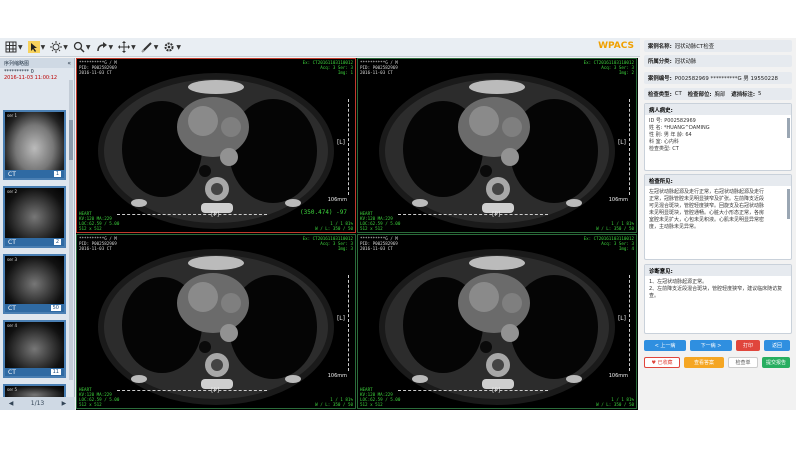 The height and width of the screenshot is (450, 796). Describe the element at coordinates (777, 345) in the screenshot. I see `back-button: 返回` at that location.